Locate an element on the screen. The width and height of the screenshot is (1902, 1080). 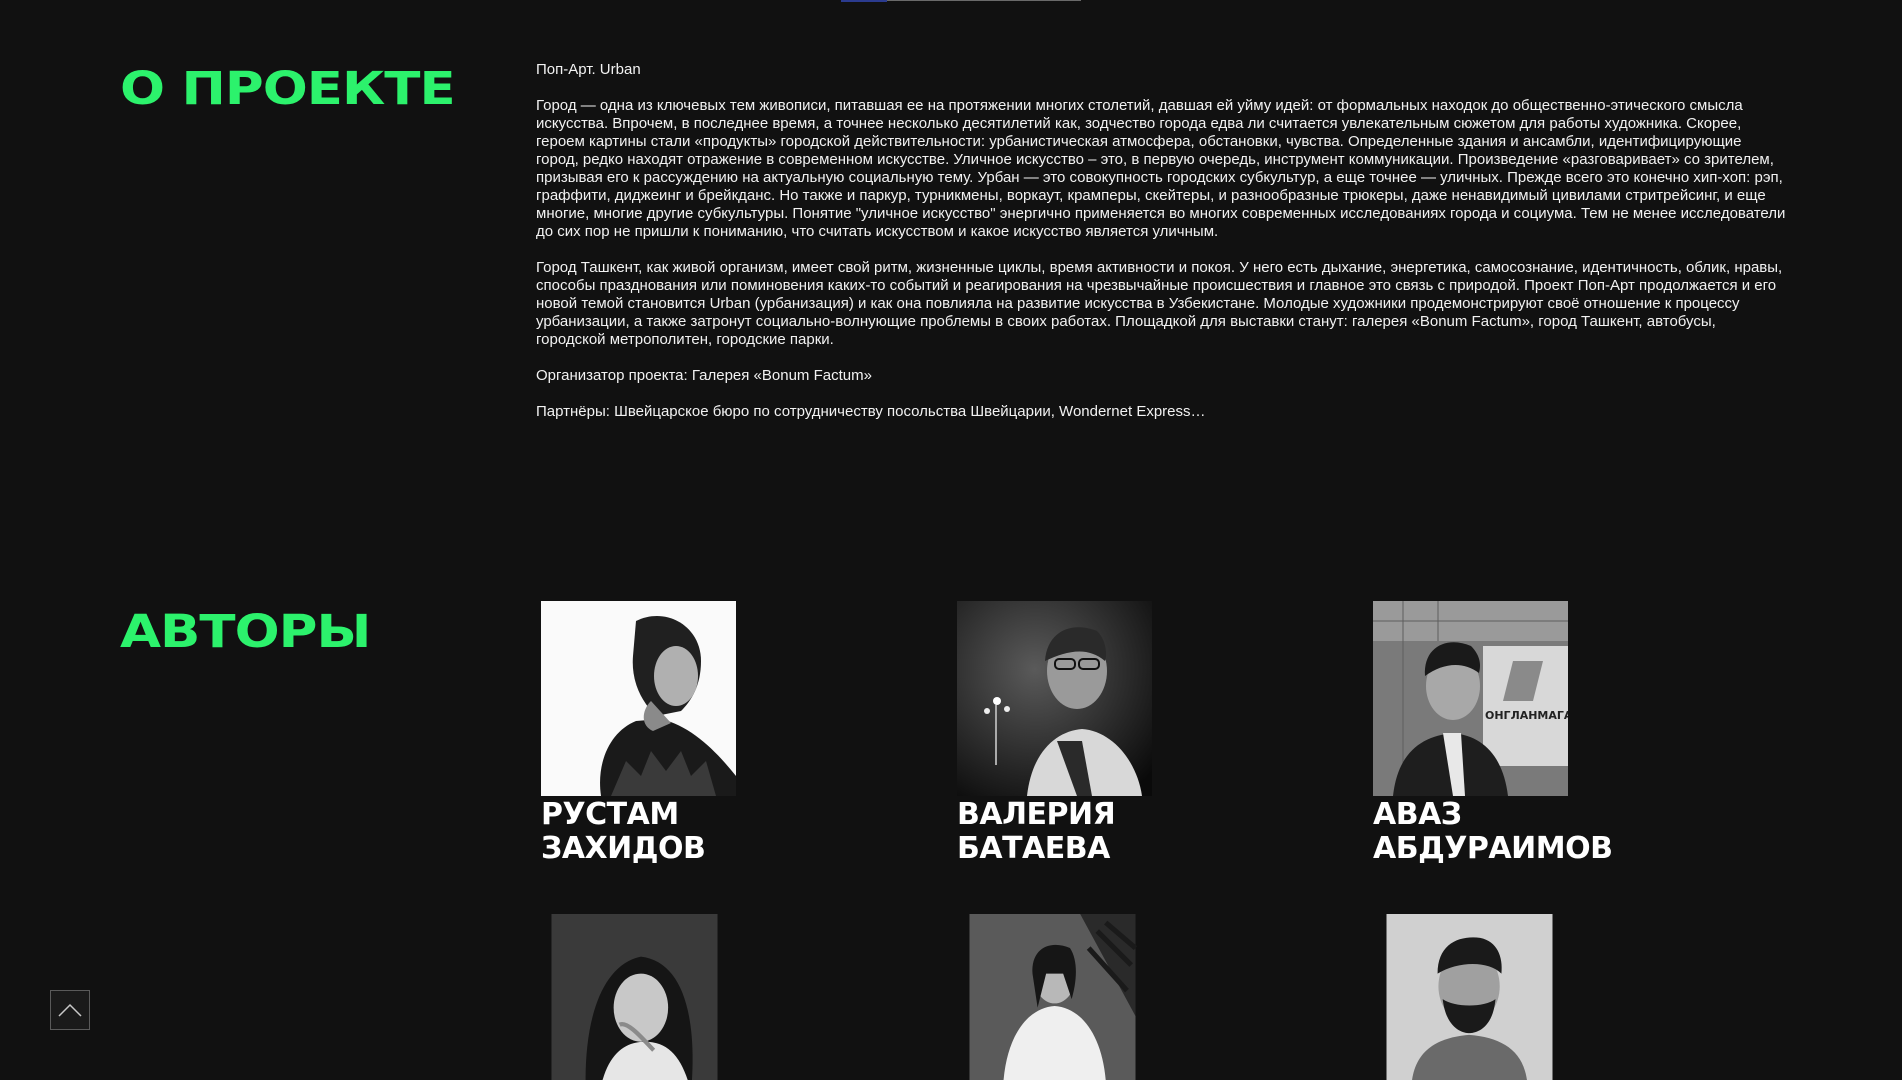
author-last-name: ЗАХИДОВ is located at coordinates (623, 848).